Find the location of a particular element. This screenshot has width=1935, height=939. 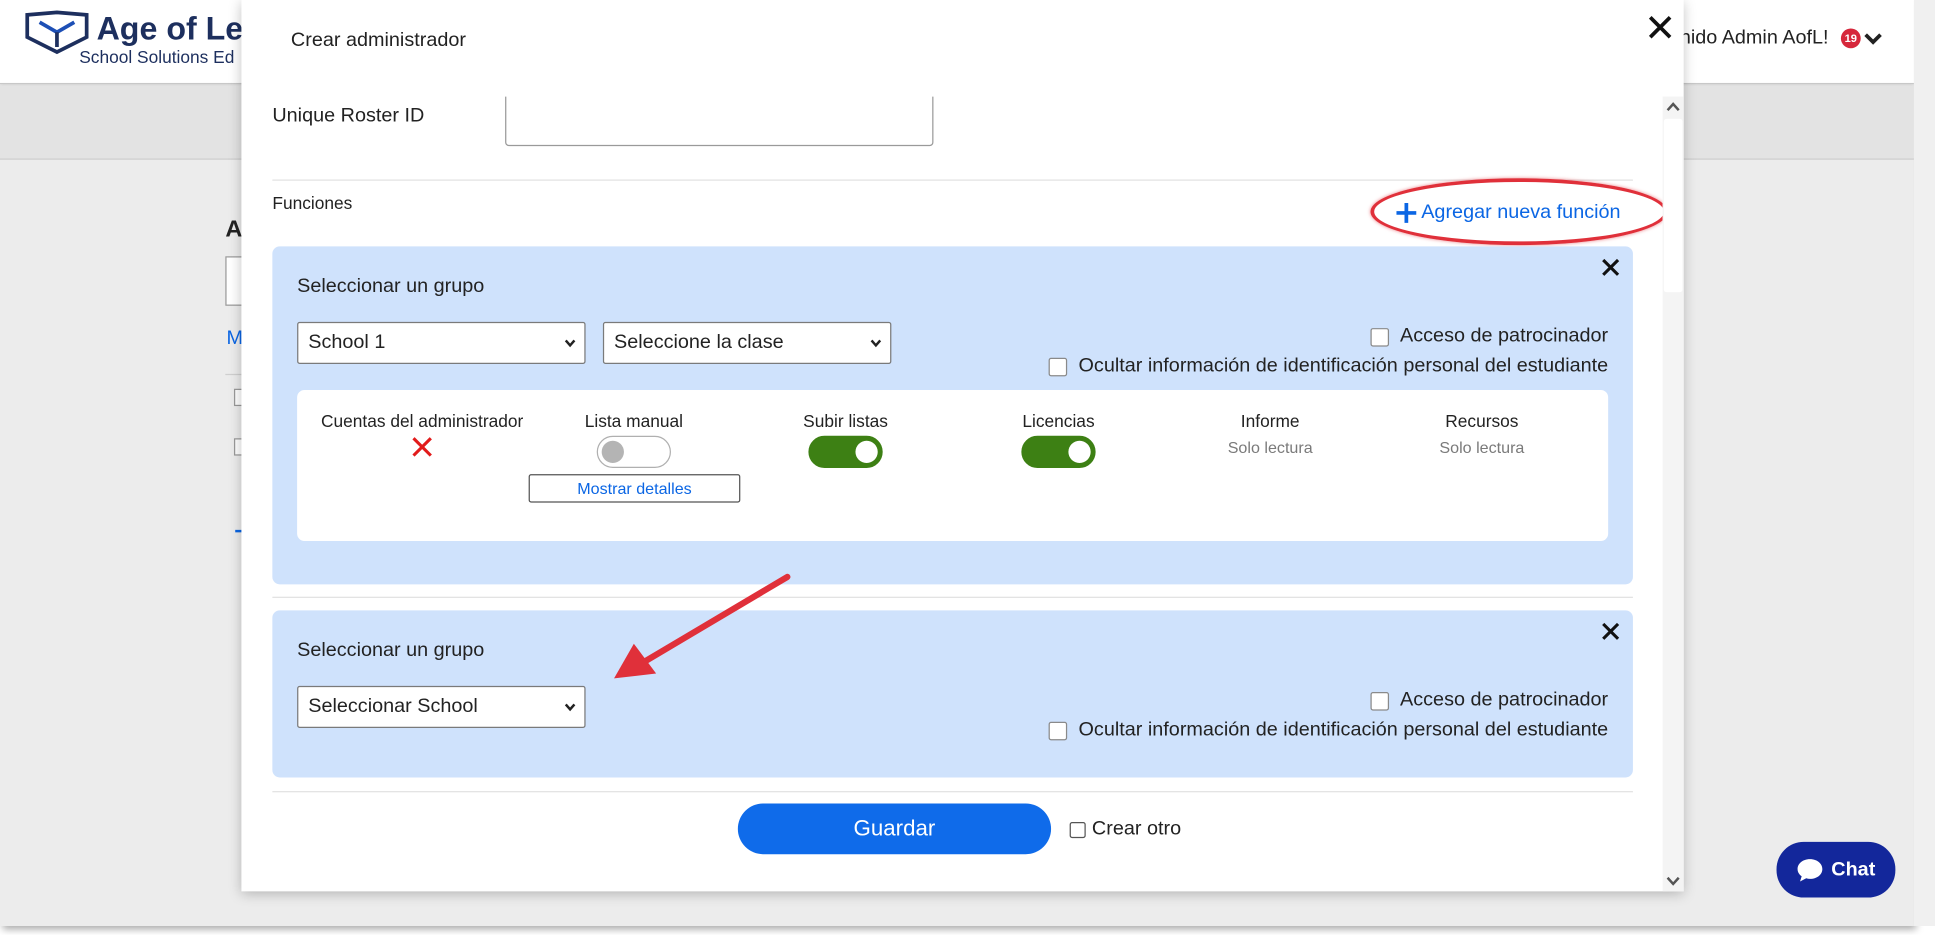

chat-button: Chat is located at coordinates (1836, 869).